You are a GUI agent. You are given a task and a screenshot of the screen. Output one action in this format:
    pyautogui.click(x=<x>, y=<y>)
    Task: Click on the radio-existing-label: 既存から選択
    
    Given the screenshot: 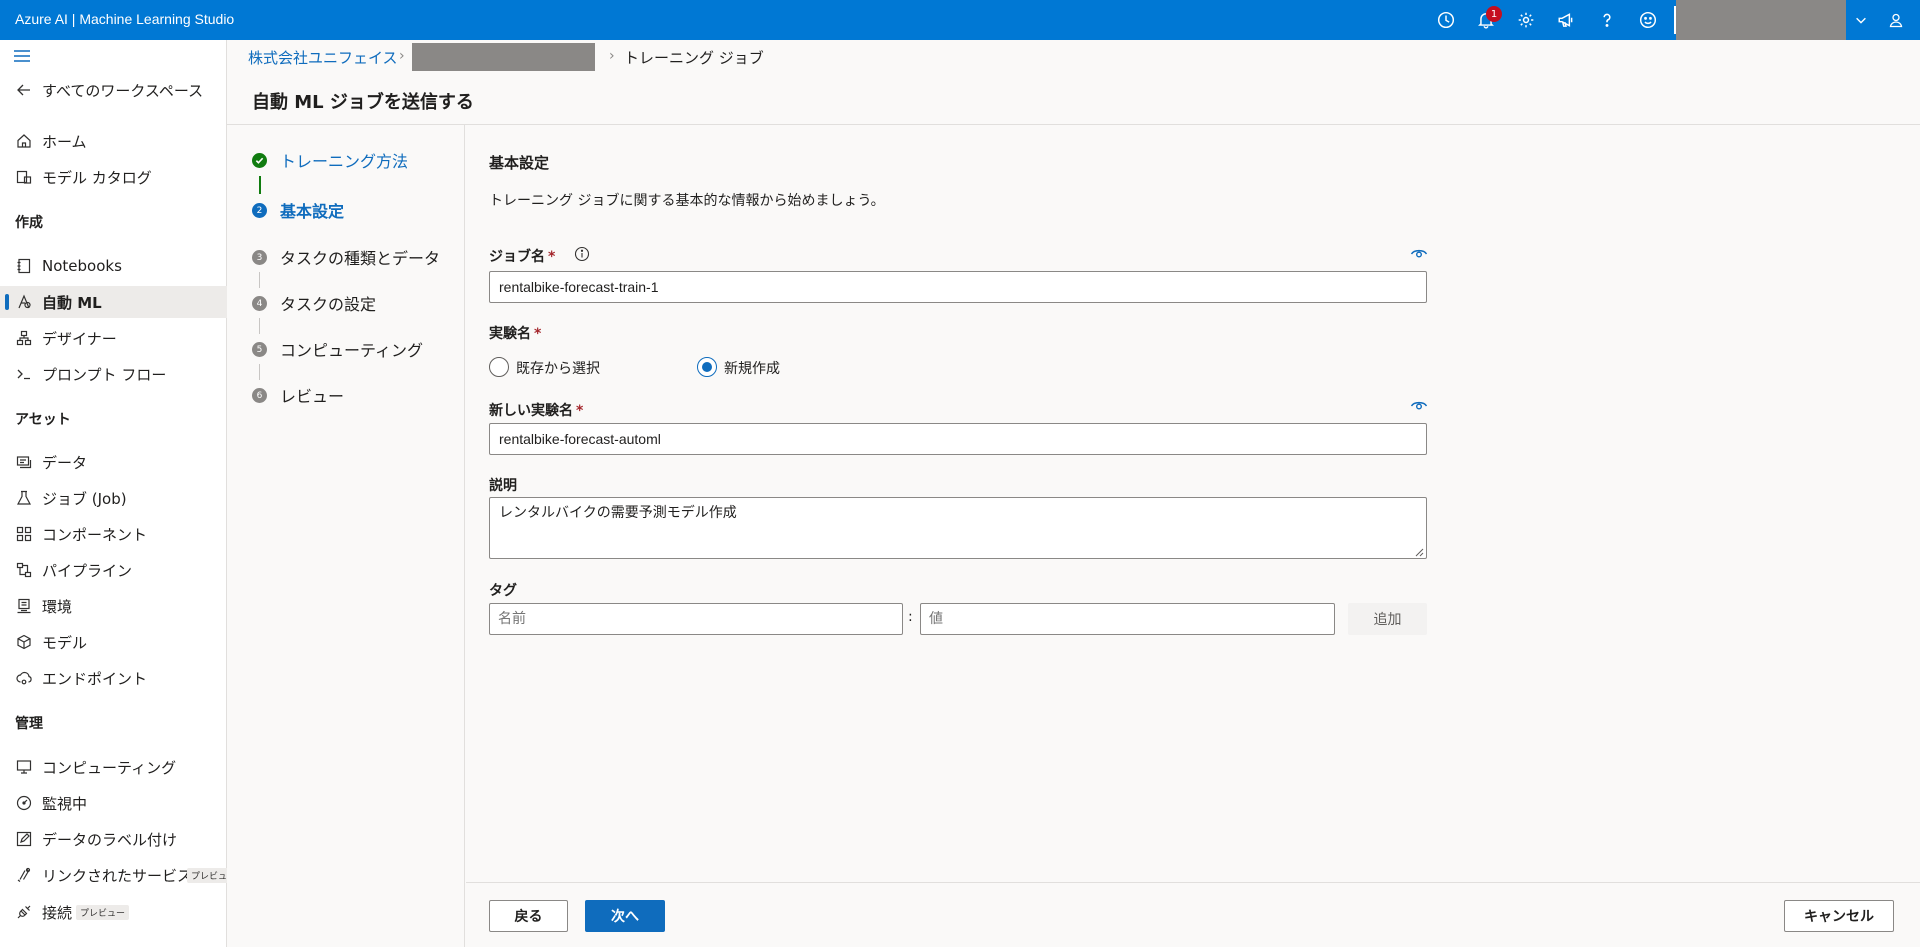 What is the action you would take?
    pyautogui.click(x=558, y=368)
    